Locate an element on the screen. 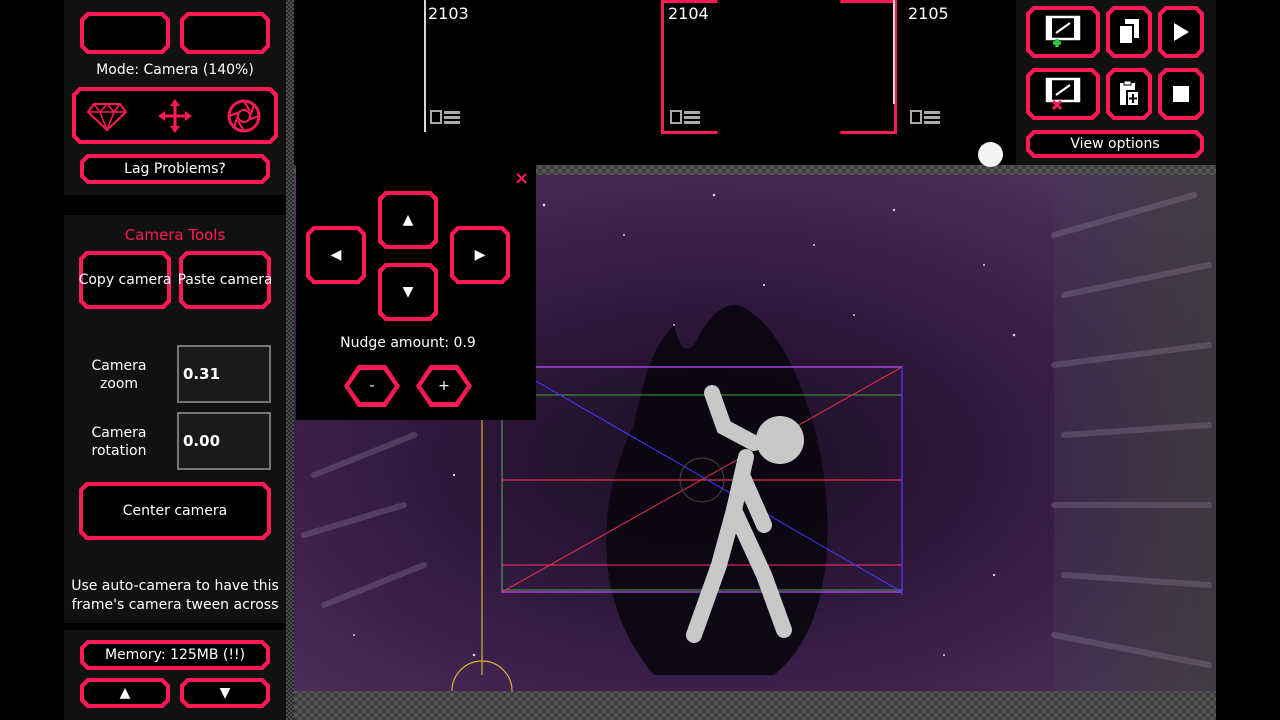 This screenshot has height=720, width=1280. nudge-increase-button: + is located at coordinates (444, 386).